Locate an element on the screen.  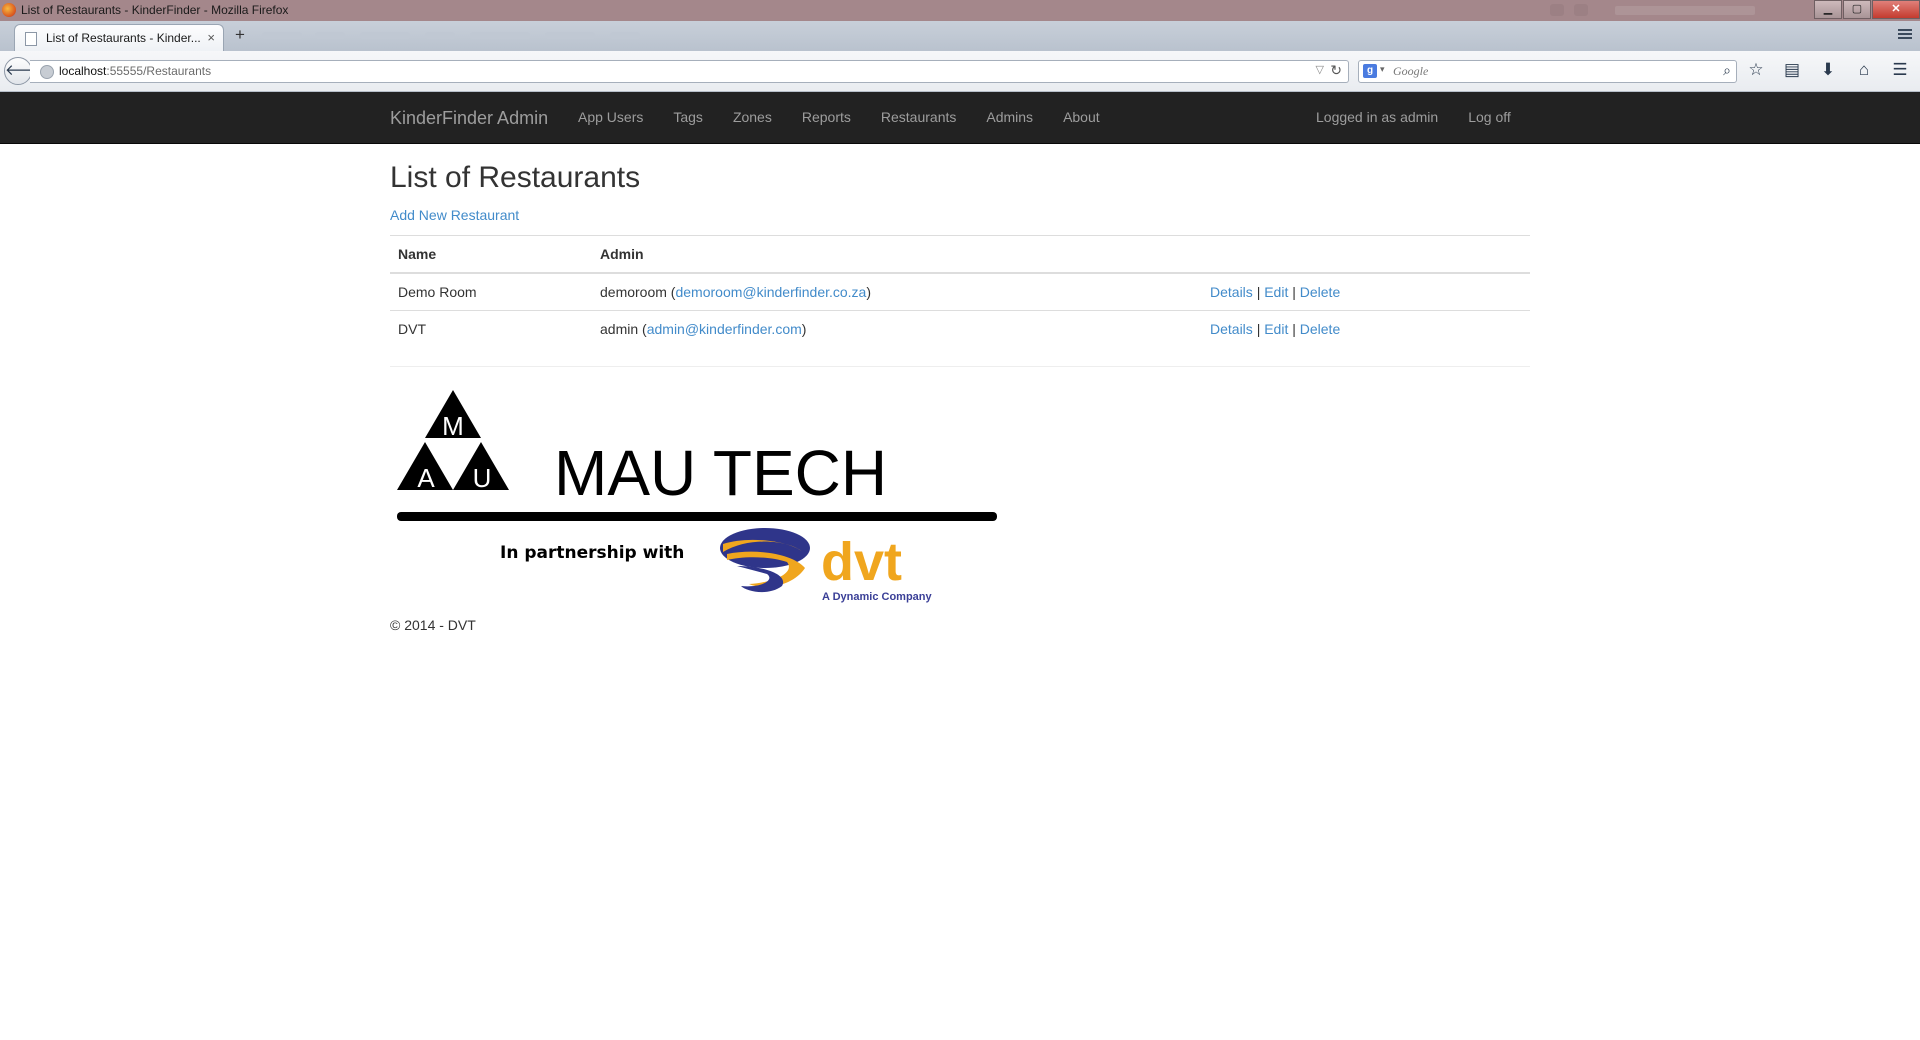
url-bar: localhost:55555/Restaurants ▽ ↻ is located at coordinates (689, 71).